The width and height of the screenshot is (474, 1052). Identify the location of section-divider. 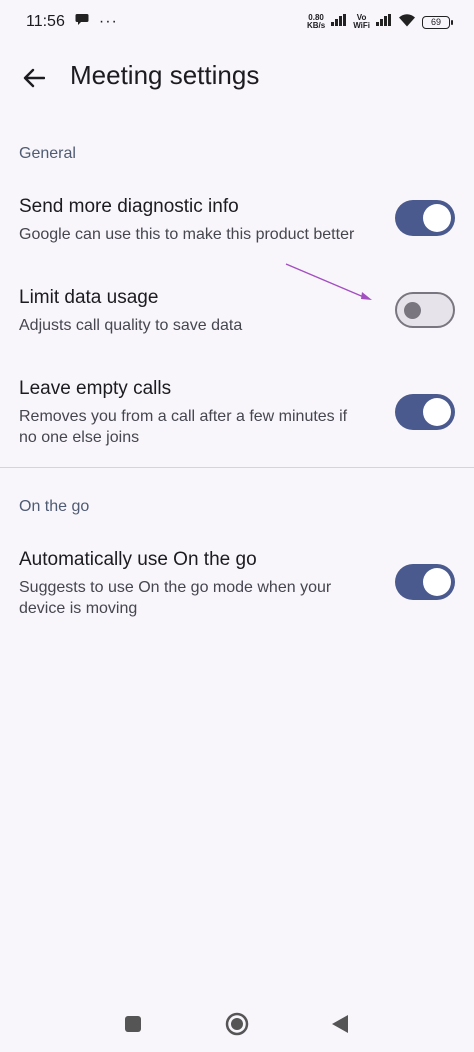
(237, 467).